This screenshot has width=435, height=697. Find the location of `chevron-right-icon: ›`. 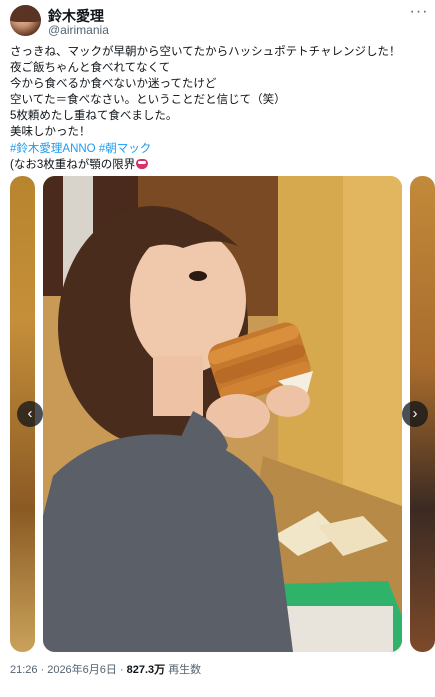

chevron-right-icon: › is located at coordinates (415, 413).